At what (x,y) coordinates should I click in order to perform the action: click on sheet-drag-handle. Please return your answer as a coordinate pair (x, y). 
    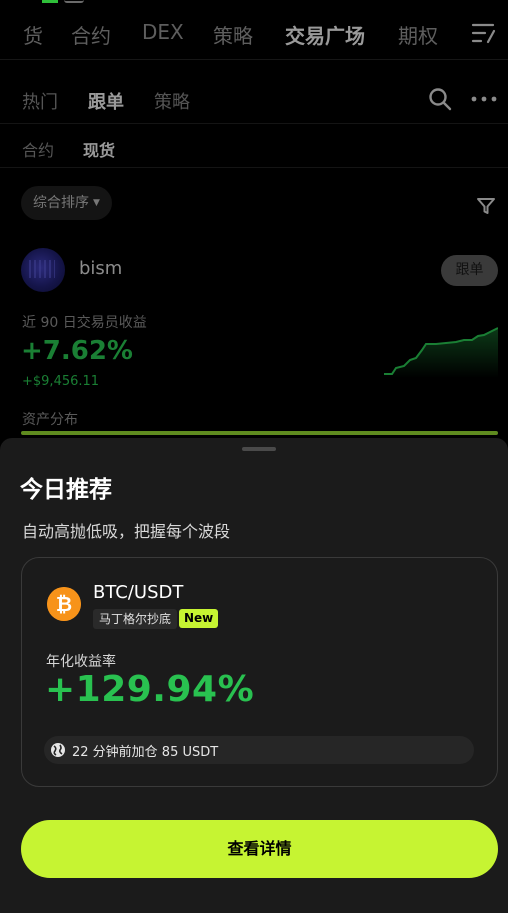
    Looking at the image, I should click on (259, 449).